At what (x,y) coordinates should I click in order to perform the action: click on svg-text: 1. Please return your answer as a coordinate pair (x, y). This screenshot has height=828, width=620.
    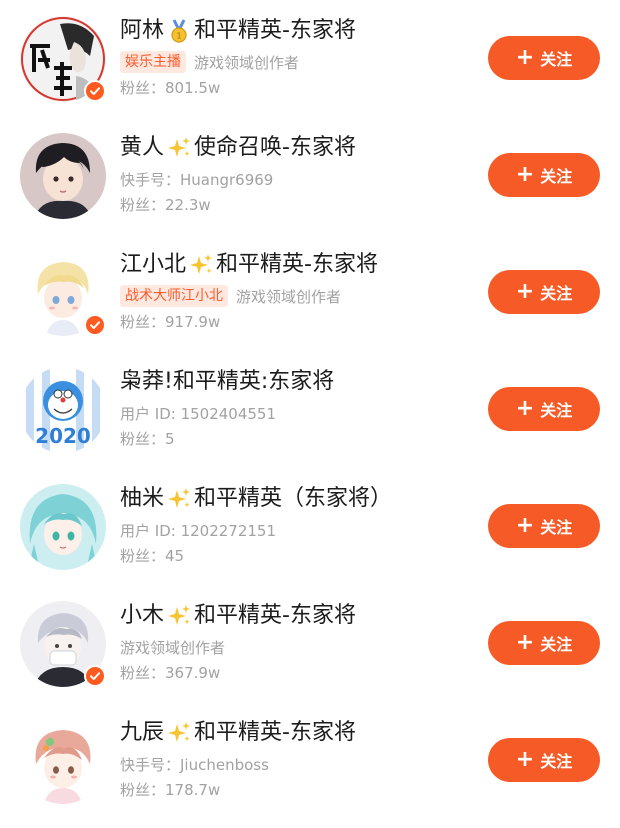
    Looking at the image, I should click on (178, 36).